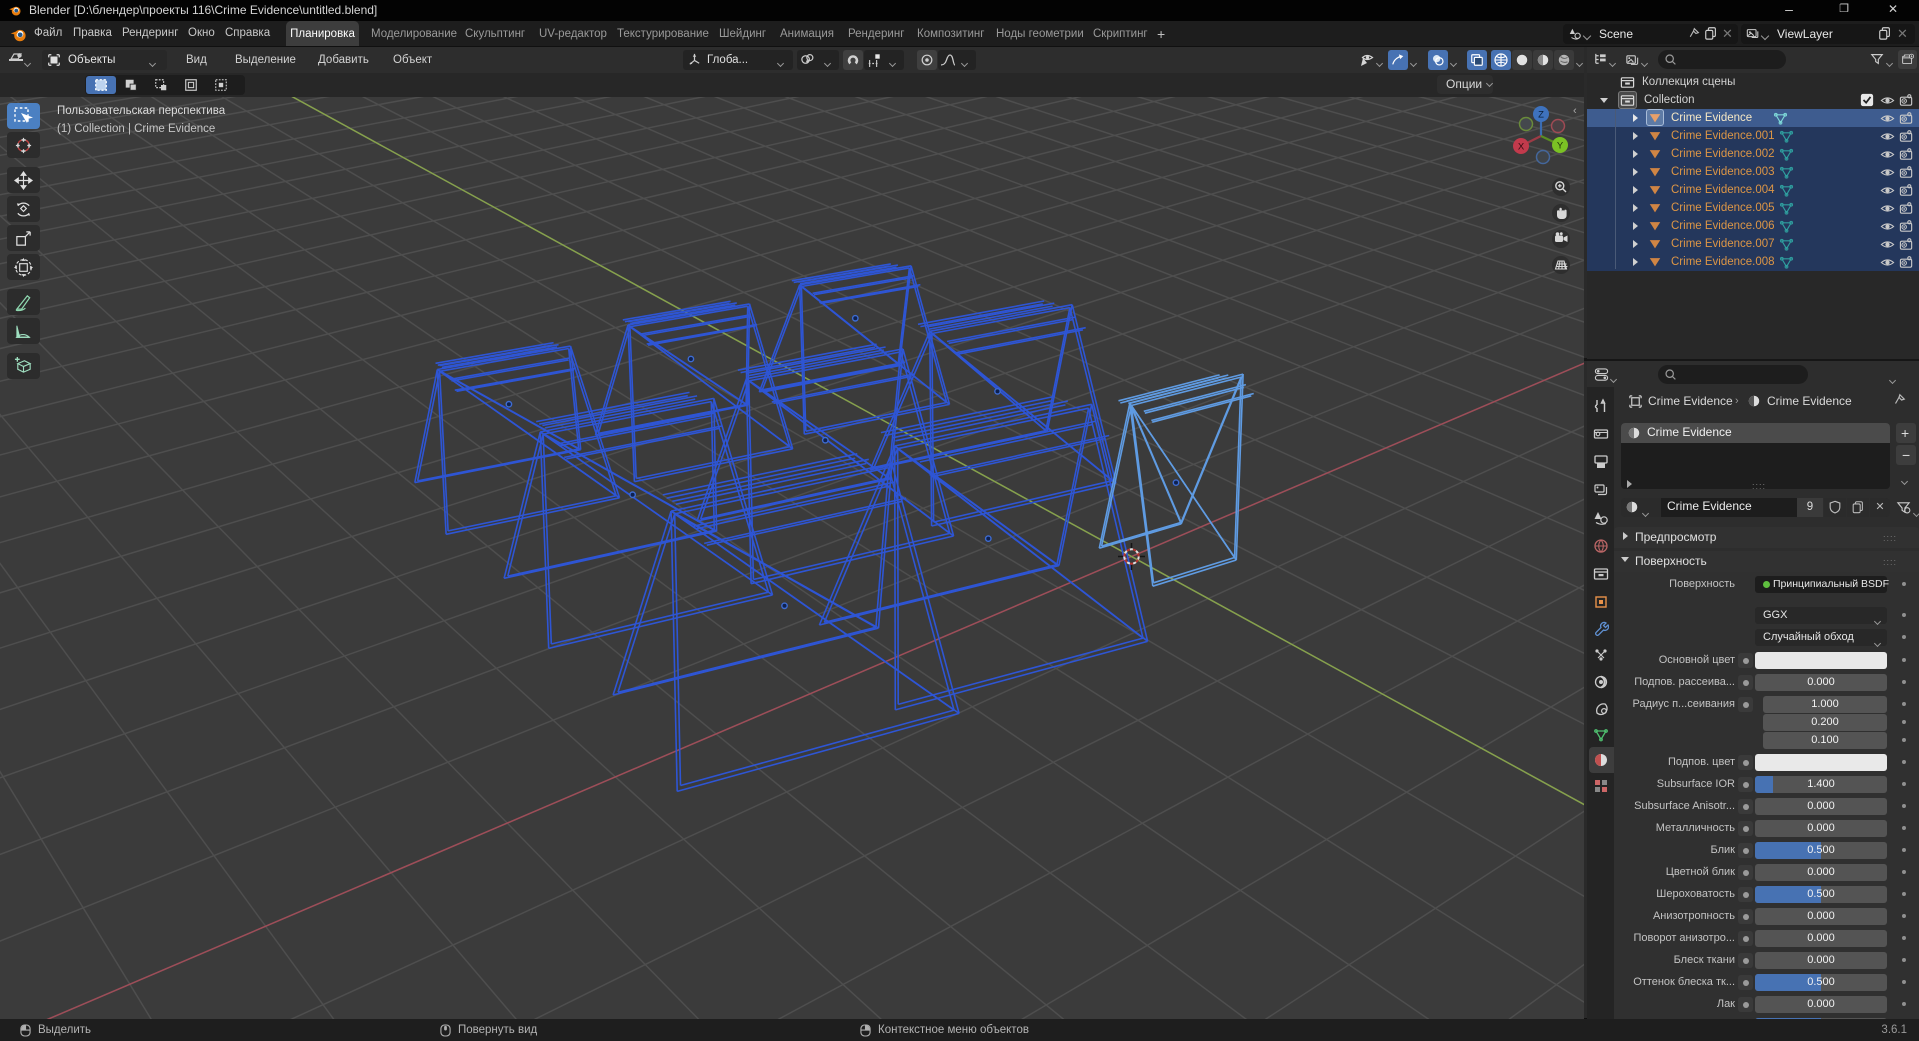  Describe the element at coordinates (1521, 147) in the screenshot. I see `svg-text: X` at that location.